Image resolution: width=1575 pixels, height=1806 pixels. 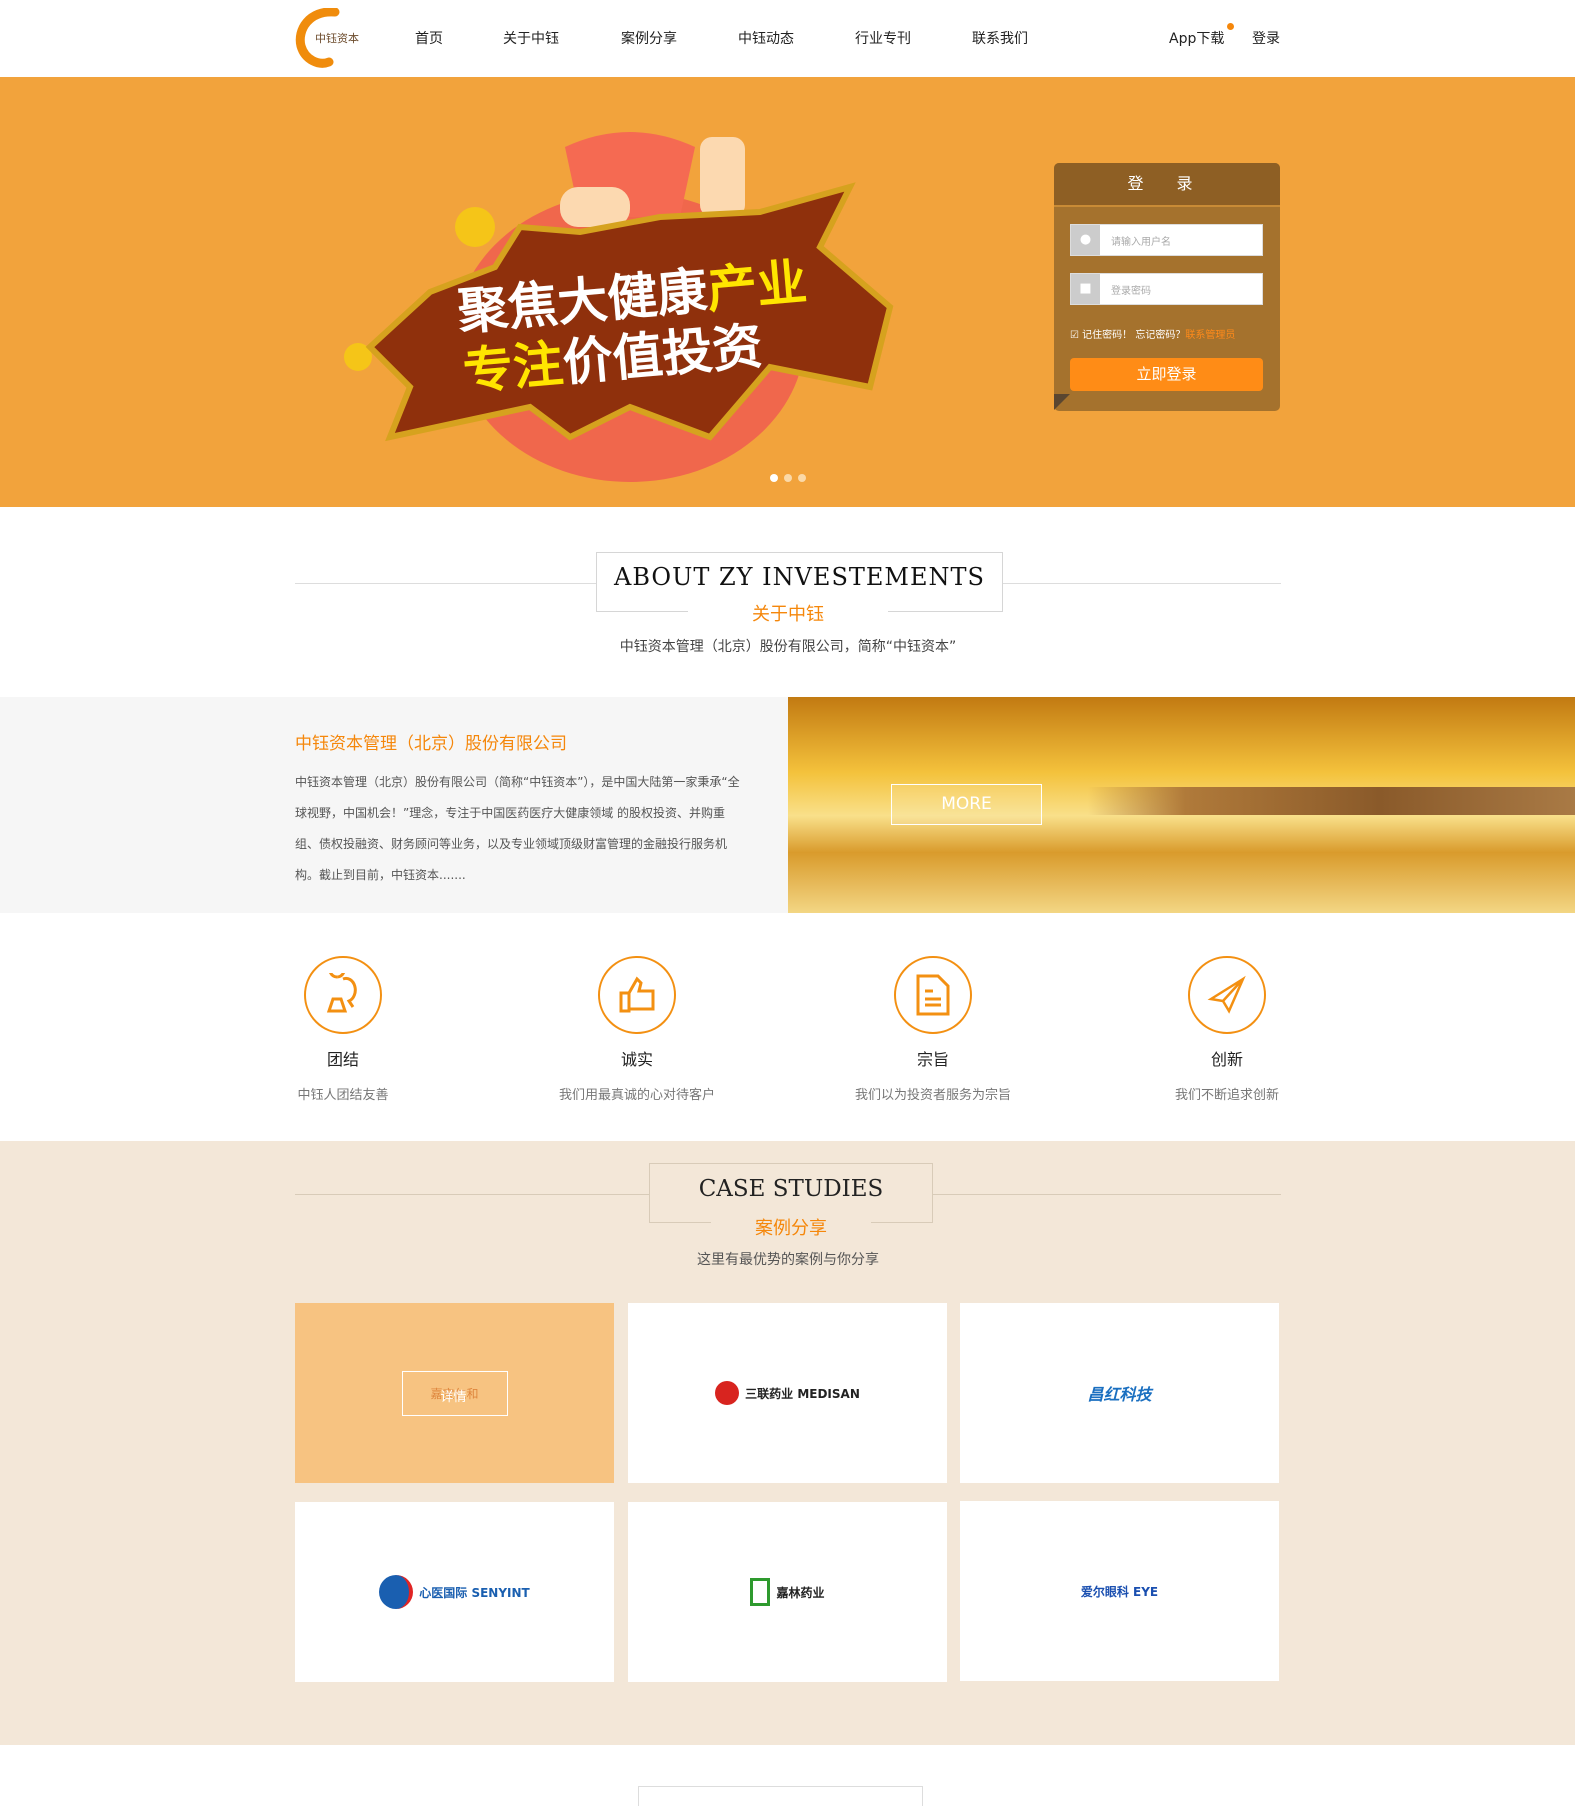 What do you see at coordinates (760, 1592) in the screenshot?
I see `garlin-logo-icon` at bounding box center [760, 1592].